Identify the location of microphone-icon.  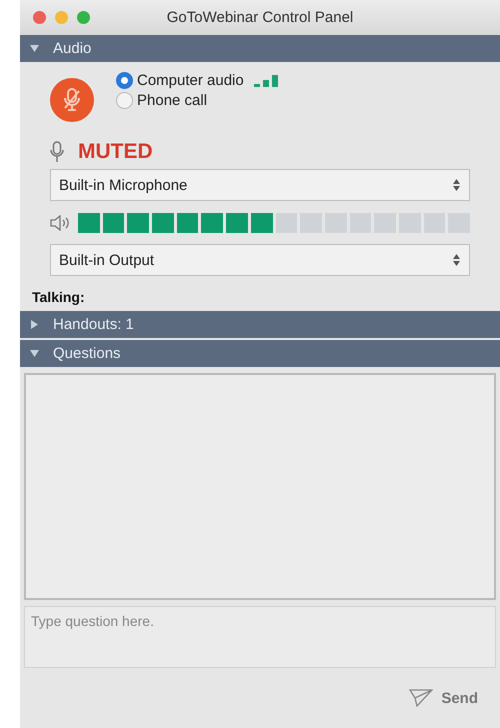
(57, 152).